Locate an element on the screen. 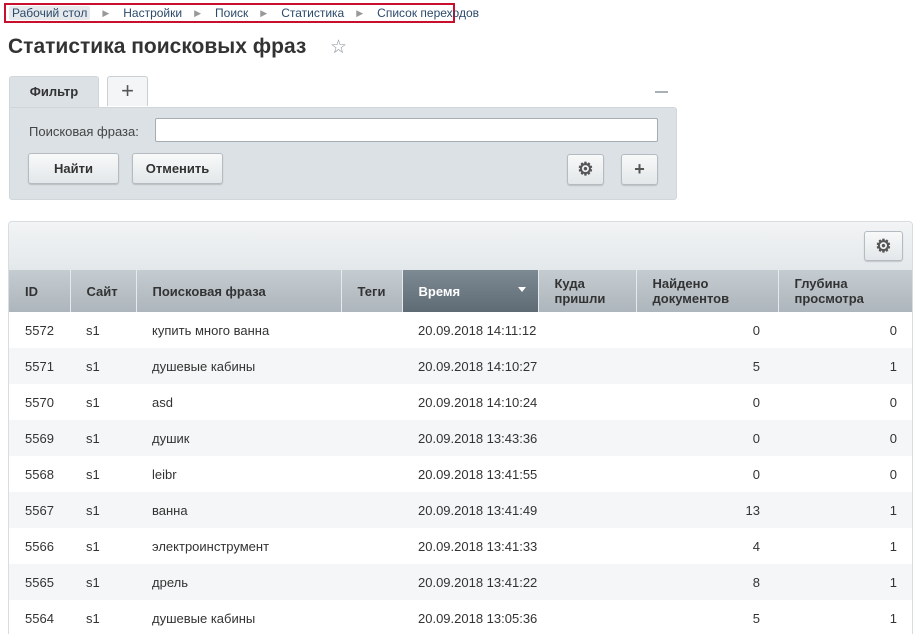 This screenshot has width=917, height=634. add-filter-tab-button: + is located at coordinates (127, 91).